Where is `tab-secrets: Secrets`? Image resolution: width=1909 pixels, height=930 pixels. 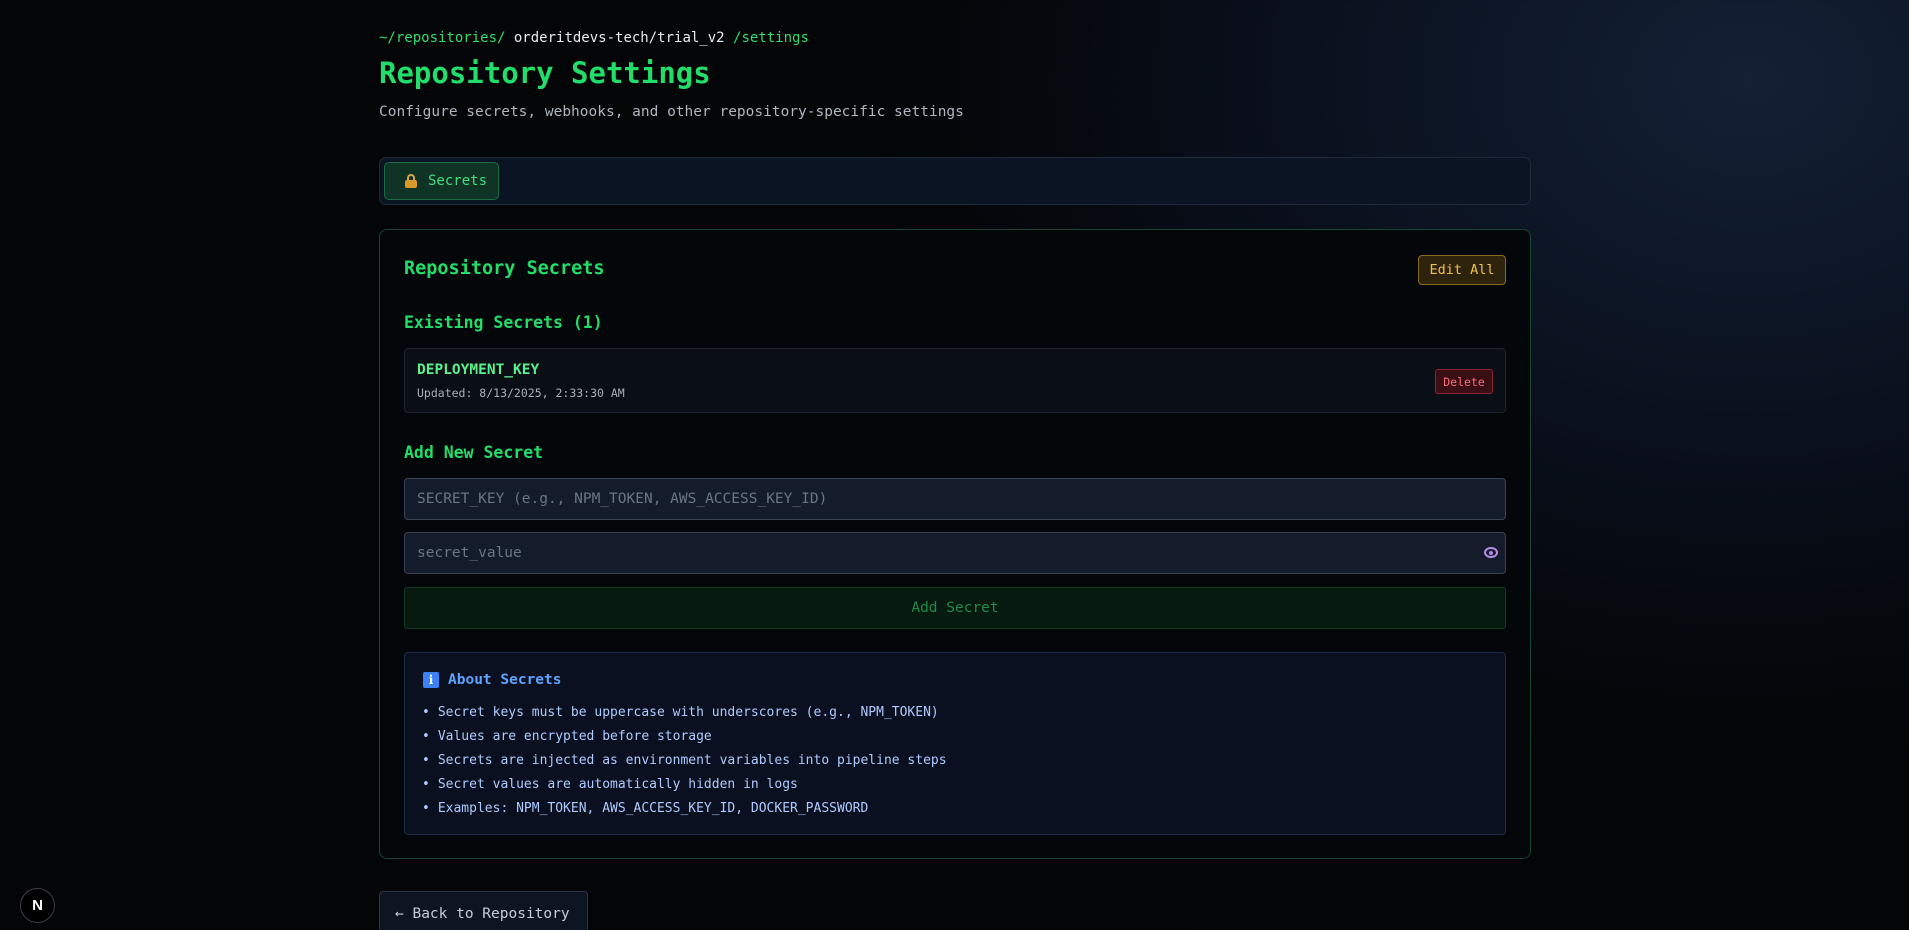 tab-secrets: Secrets is located at coordinates (441, 181).